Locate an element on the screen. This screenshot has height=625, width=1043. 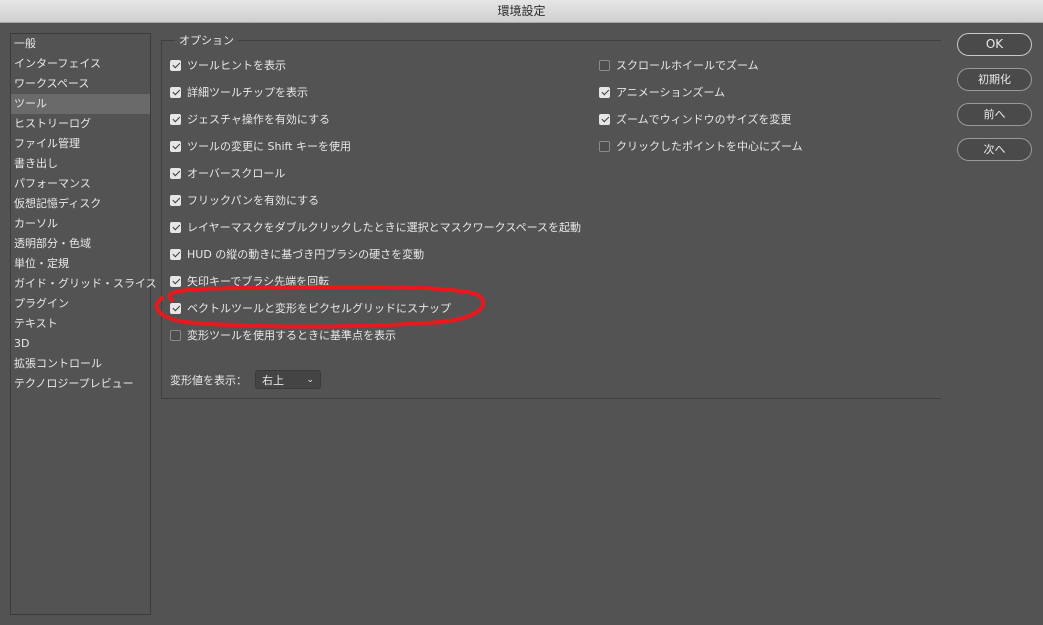
prev-button: 前へ is located at coordinates (994, 114).